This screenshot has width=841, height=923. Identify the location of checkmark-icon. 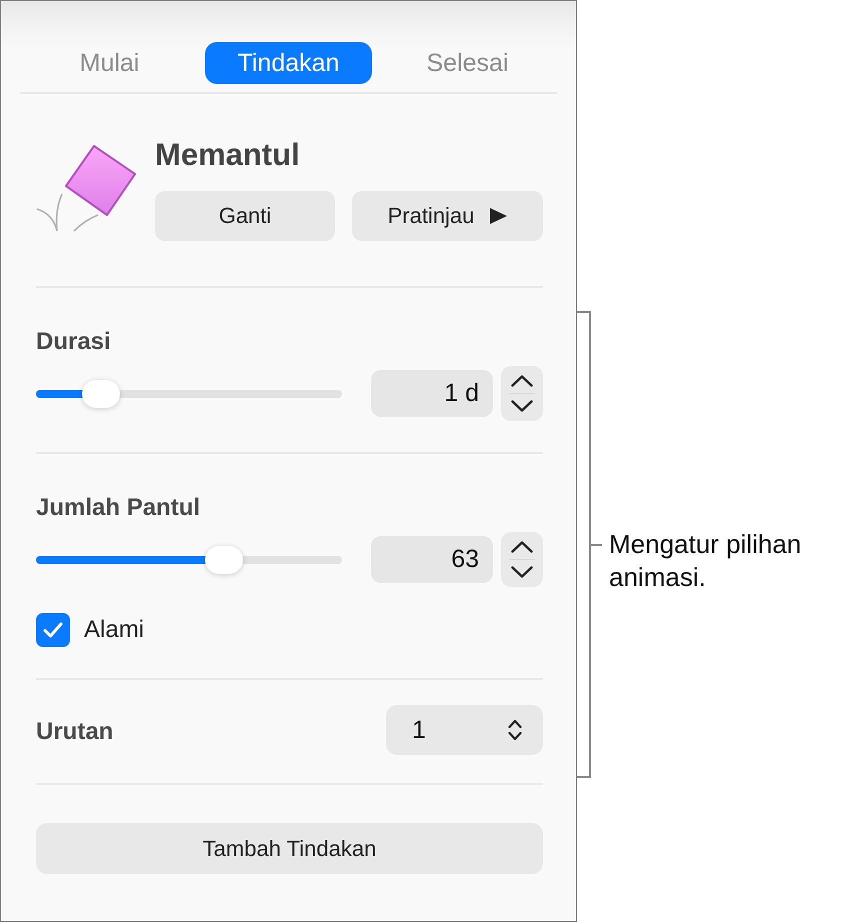
(53, 630).